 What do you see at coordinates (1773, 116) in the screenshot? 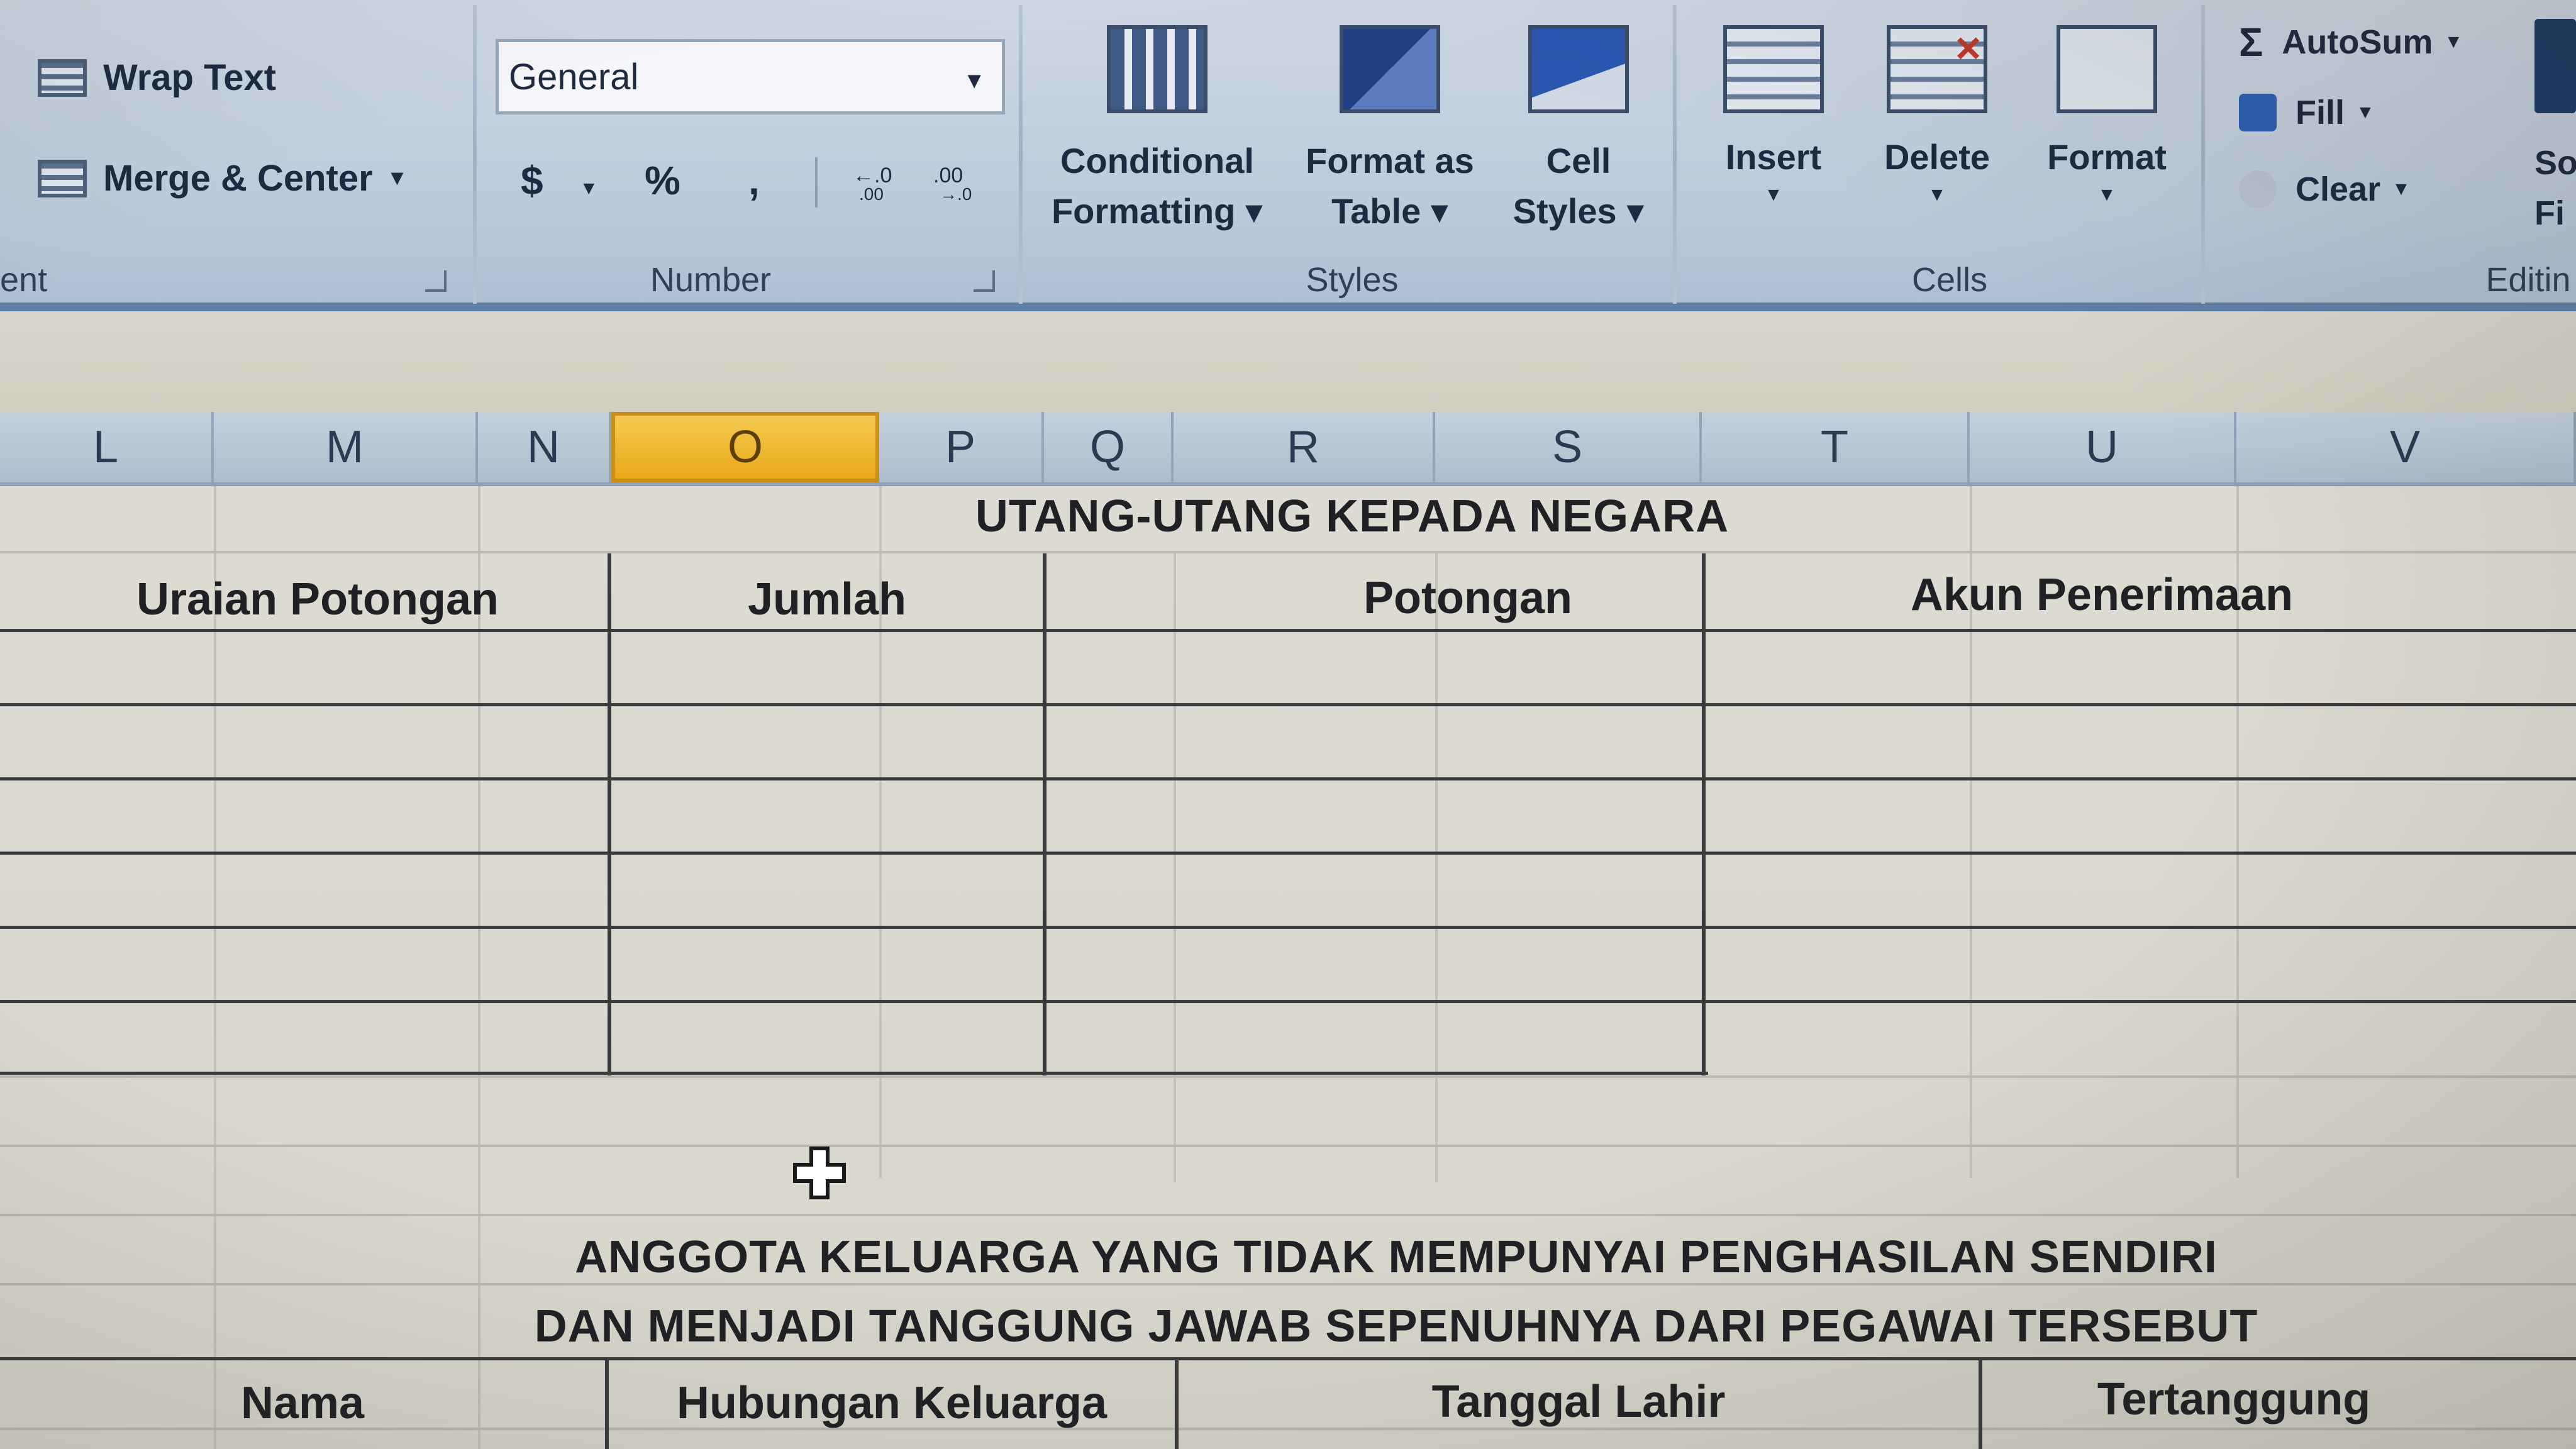
I see `insert-button: Insert ▼` at bounding box center [1773, 116].